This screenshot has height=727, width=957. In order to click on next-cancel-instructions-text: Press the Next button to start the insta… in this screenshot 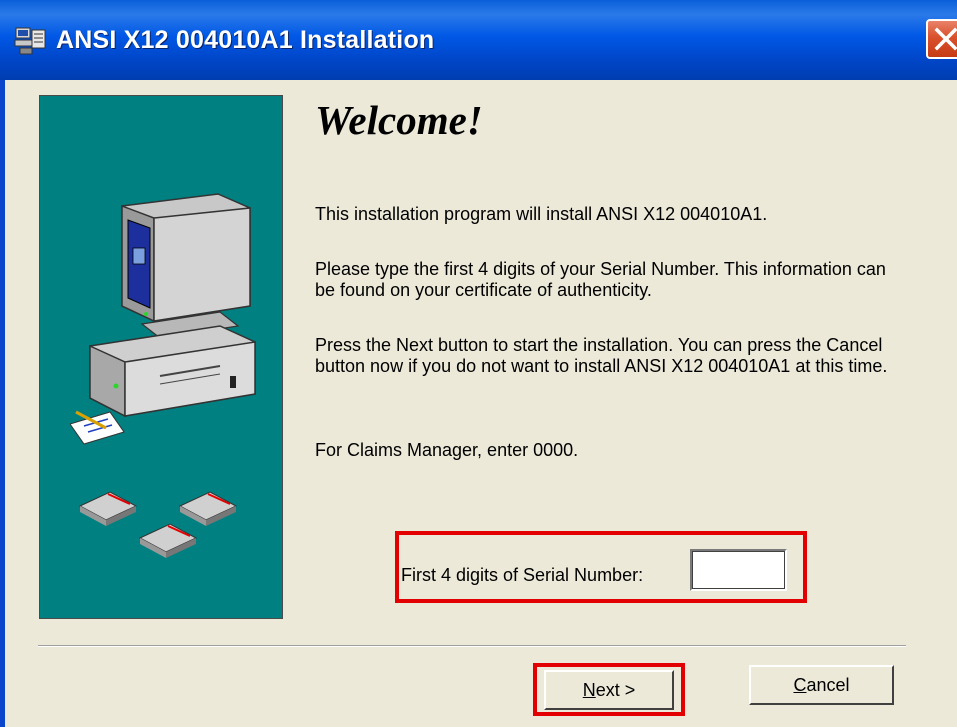, I will do `click(601, 355)`.